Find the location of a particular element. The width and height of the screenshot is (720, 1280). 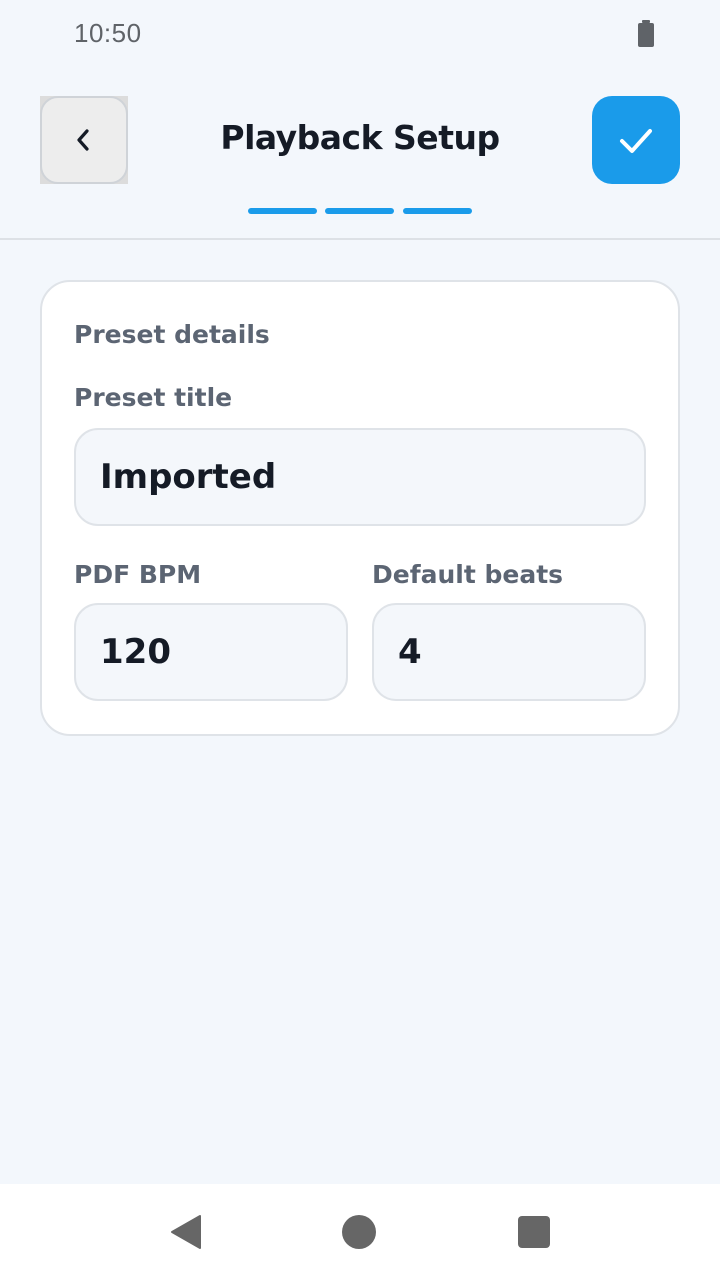

system-nav-bar is located at coordinates (360, 1232).